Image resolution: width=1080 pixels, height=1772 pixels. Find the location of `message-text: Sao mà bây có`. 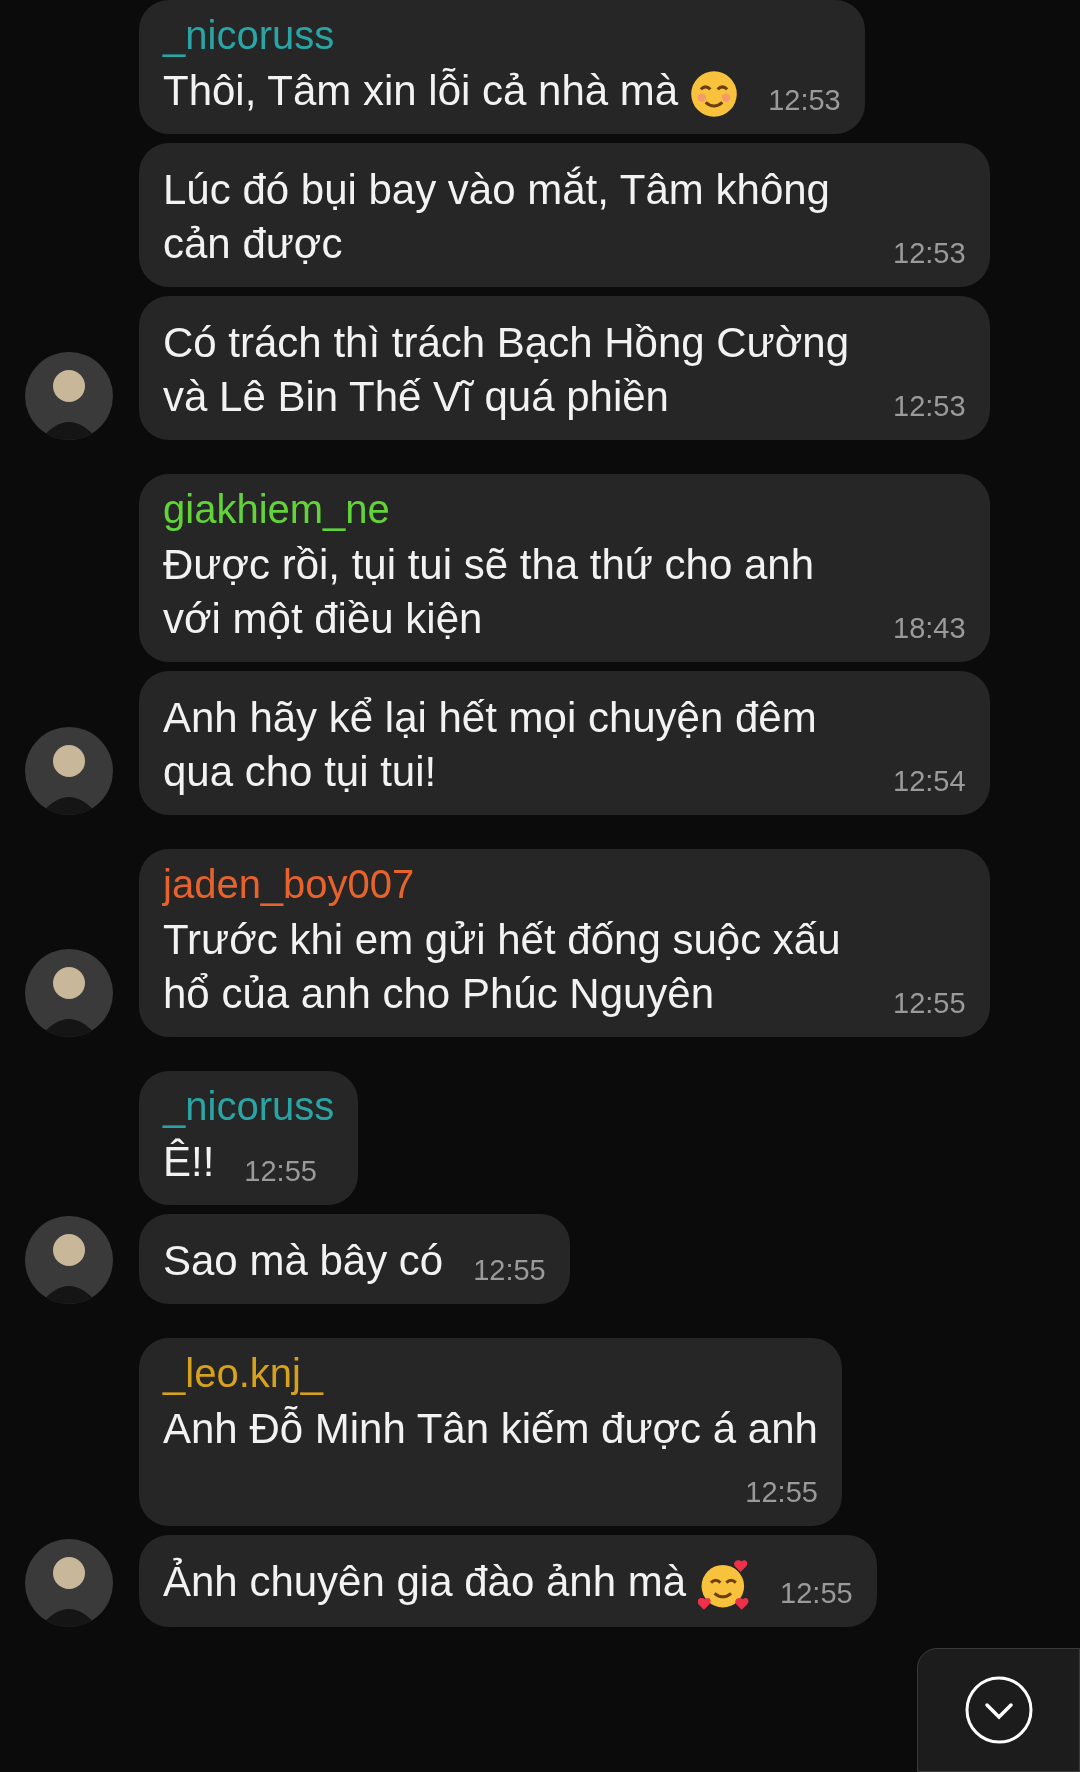

message-text: Sao mà bây có is located at coordinates (303, 1260).